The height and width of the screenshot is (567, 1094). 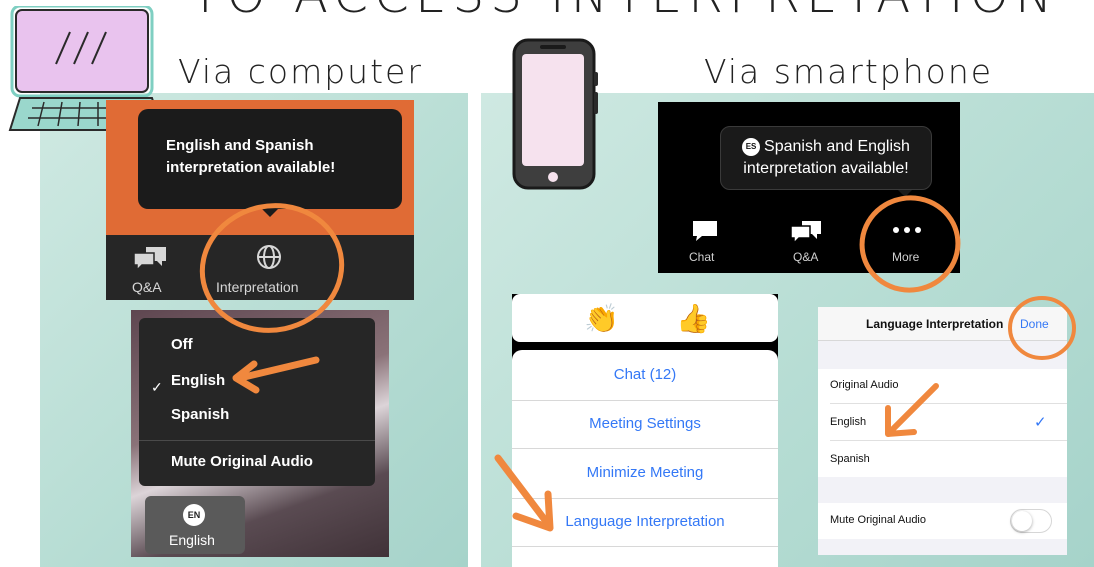 I want to click on chat-button-label: Chat, so click(x=701, y=257).